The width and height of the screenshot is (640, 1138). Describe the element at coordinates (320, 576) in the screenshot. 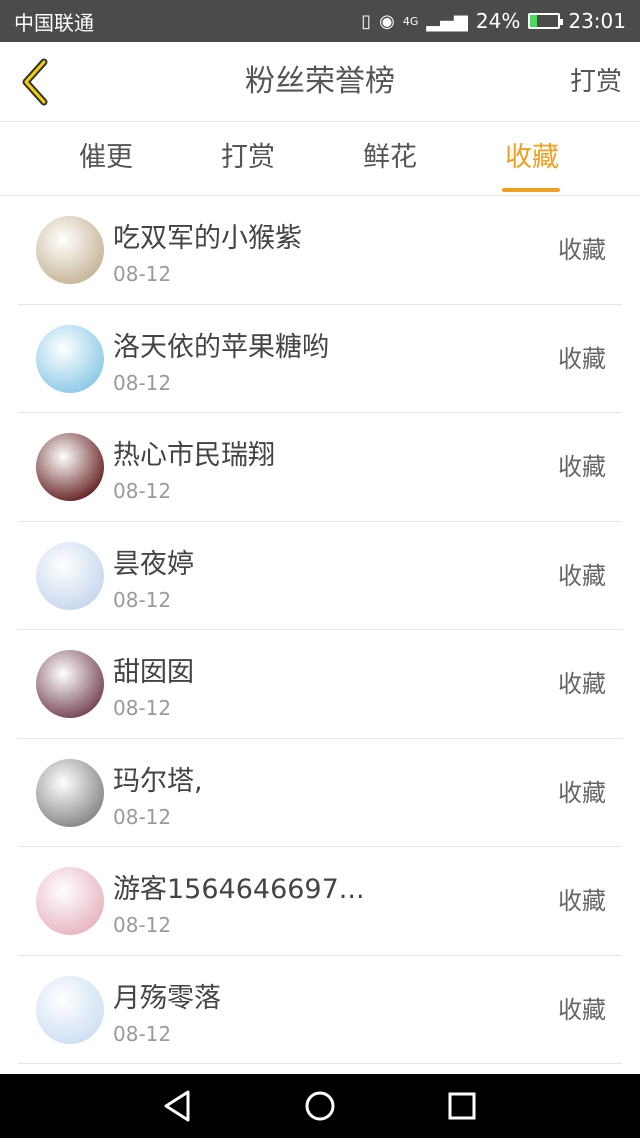

I see `list-item: 昙夜婷 08-12 收藏` at that location.